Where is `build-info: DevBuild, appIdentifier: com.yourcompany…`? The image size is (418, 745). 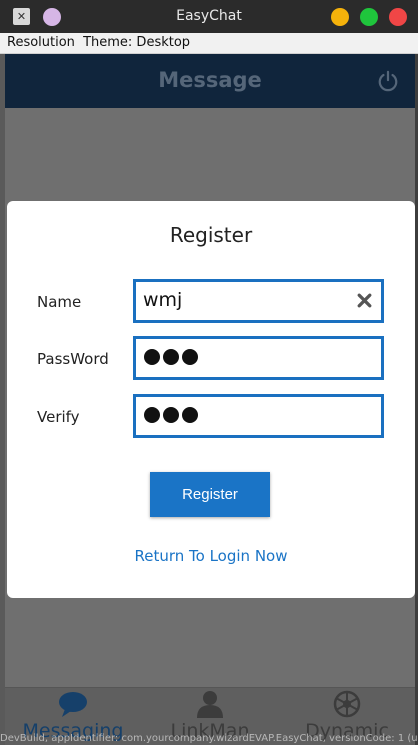
build-info: DevBuild, appIdentifier: com.yourcompany… is located at coordinates (209, 738).